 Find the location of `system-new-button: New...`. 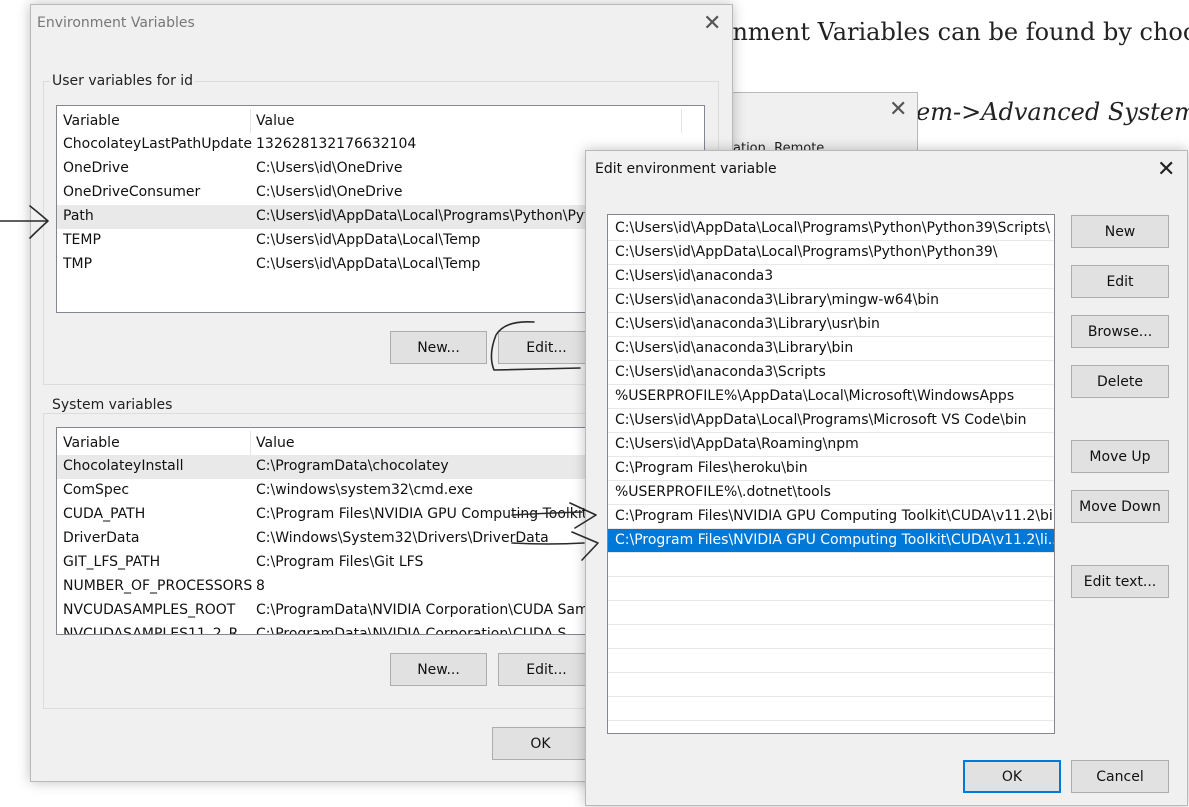

system-new-button: New... is located at coordinates (438, 669).